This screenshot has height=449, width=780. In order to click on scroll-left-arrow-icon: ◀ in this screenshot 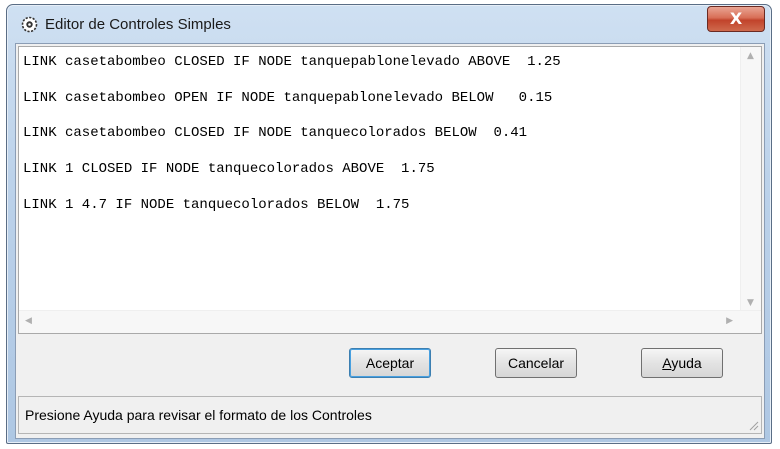, I will do `click(28, 321)`.